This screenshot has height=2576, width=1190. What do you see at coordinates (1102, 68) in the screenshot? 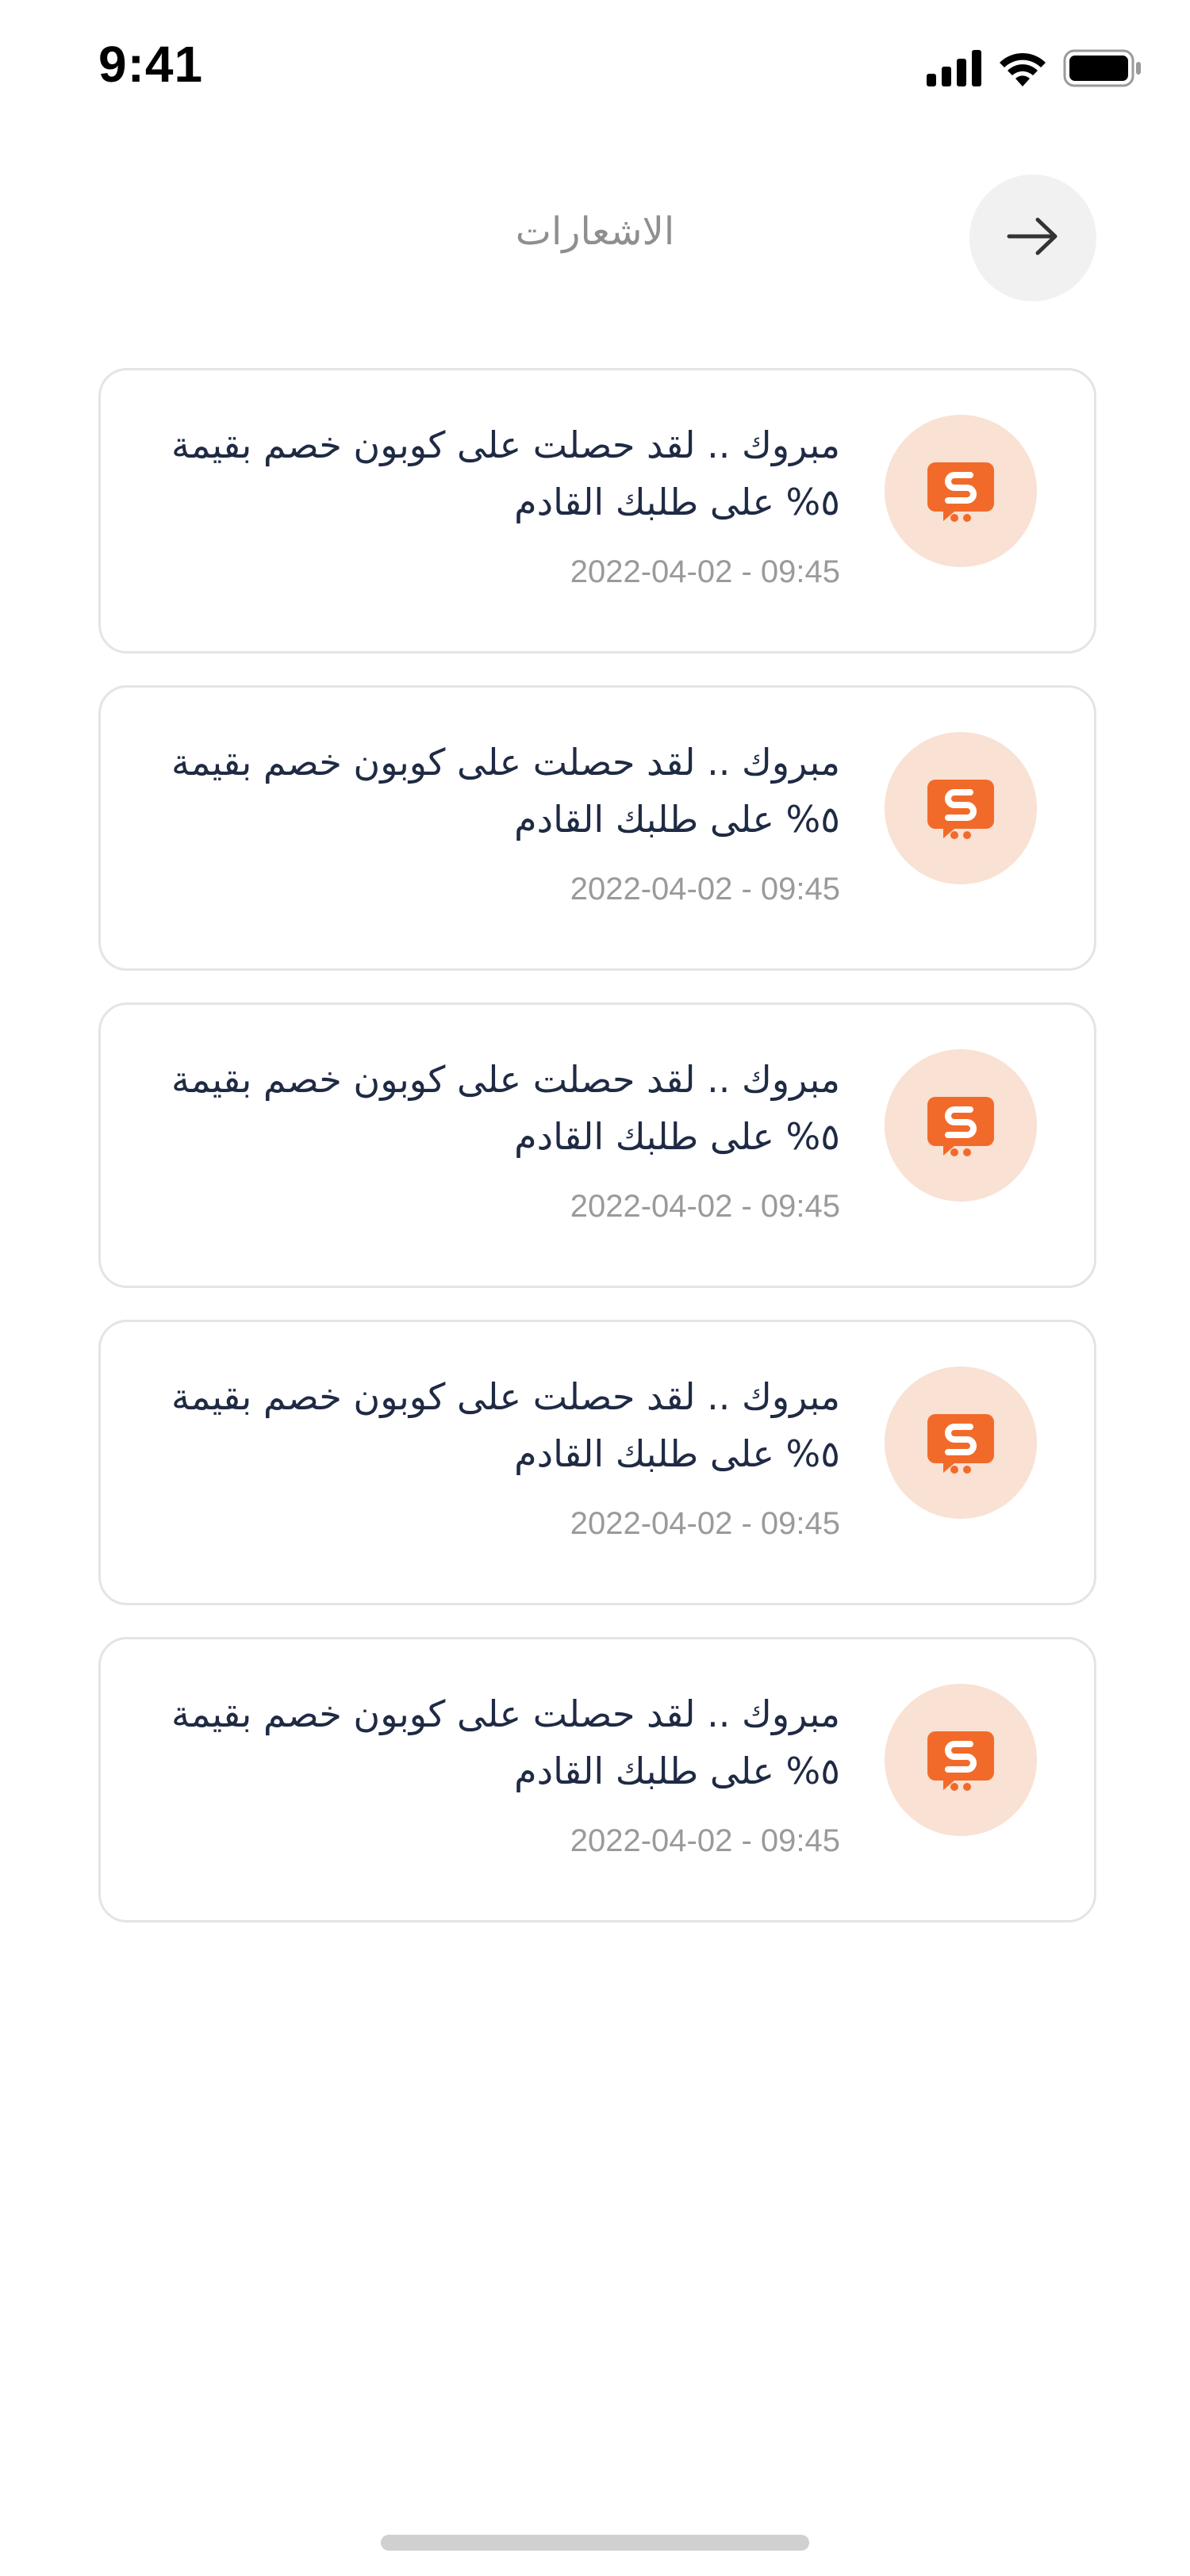
I see `battery-icon` at bounding box center [1102, 68].